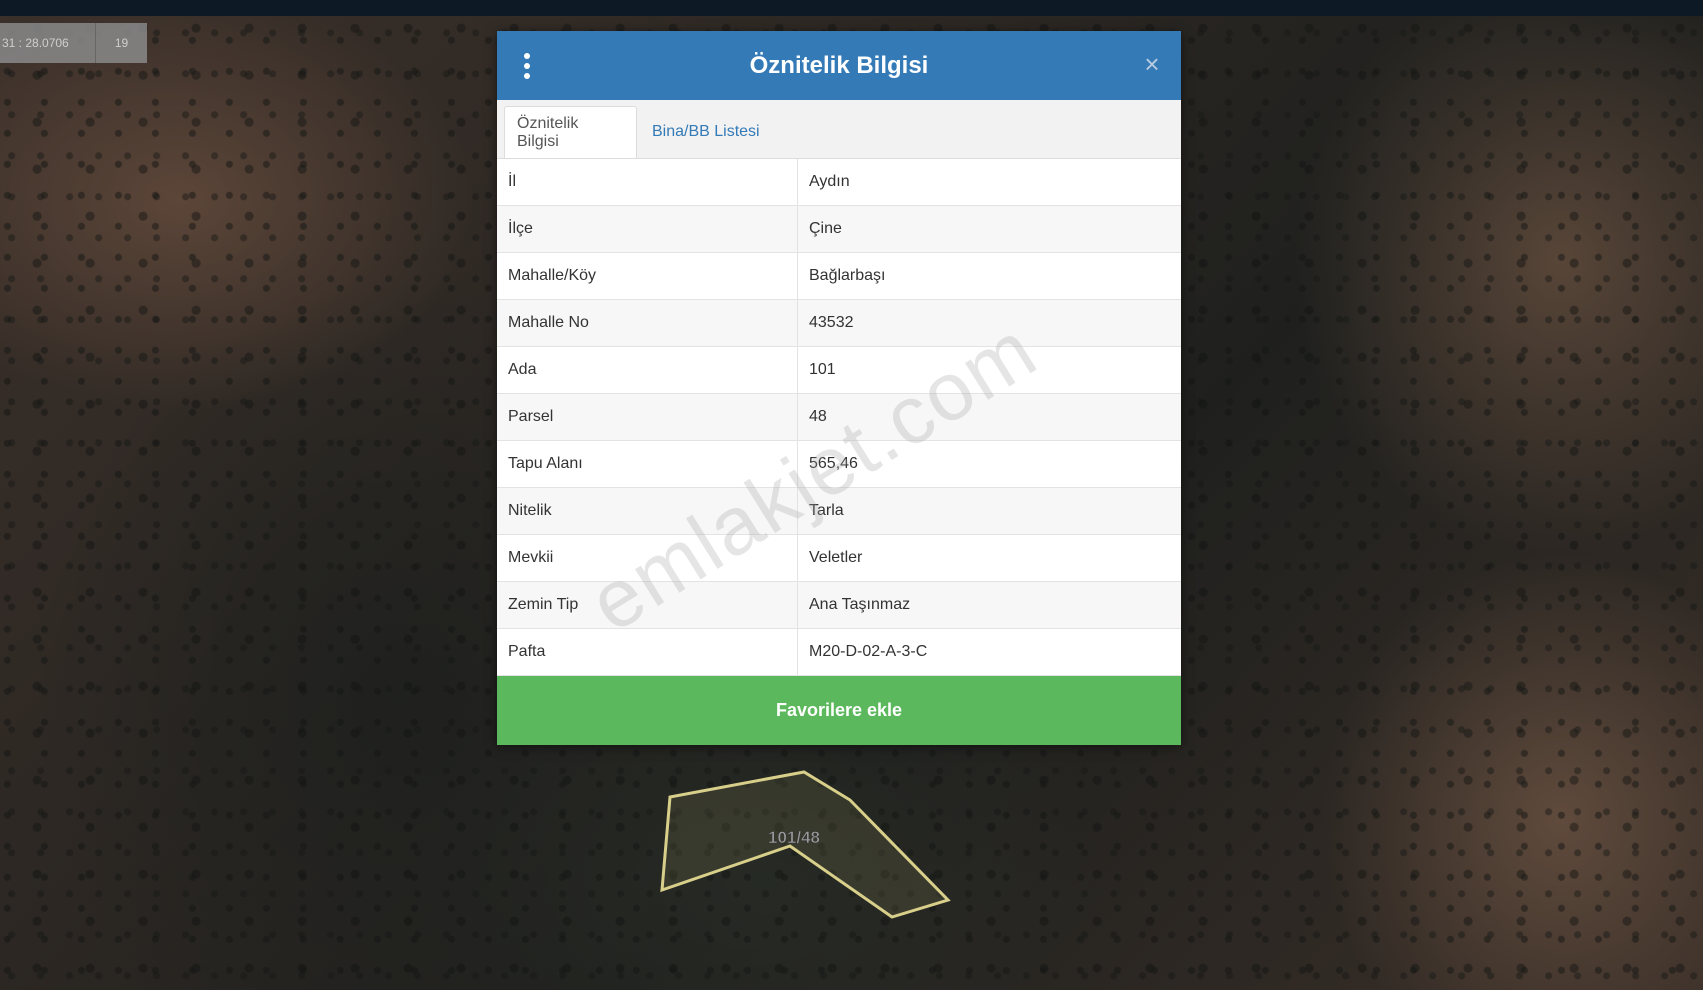 The height and width of the screenshot is (990, 1703). I want to click on row-key: Nitelik, so click(647, 511).